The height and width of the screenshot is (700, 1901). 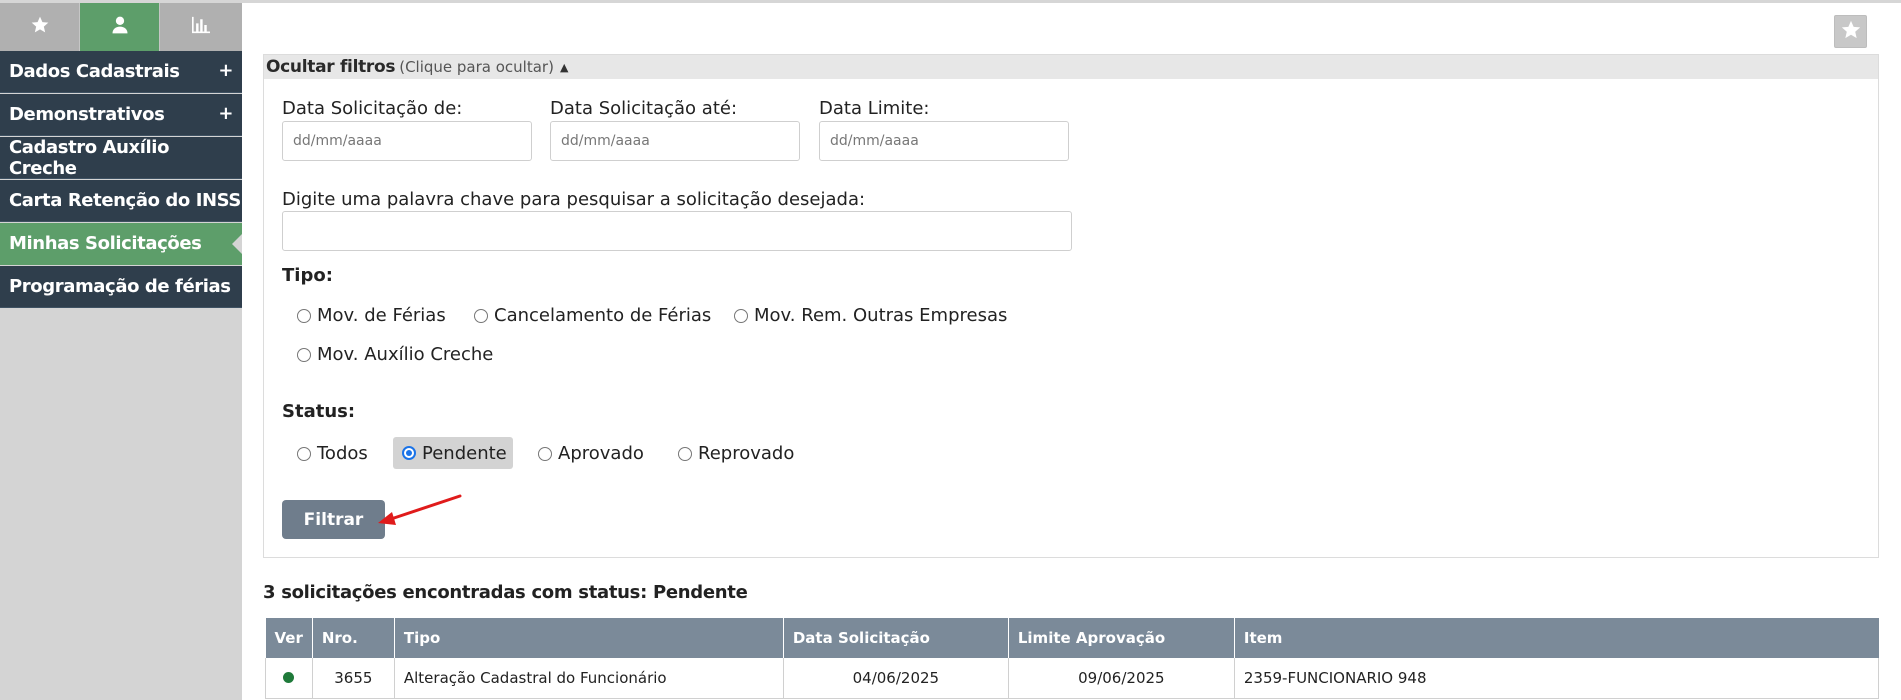 What do you see at coordinates (464, 453) in the screenshot?
I see `radio-label: Pendente` at bounding box center [464, 453].